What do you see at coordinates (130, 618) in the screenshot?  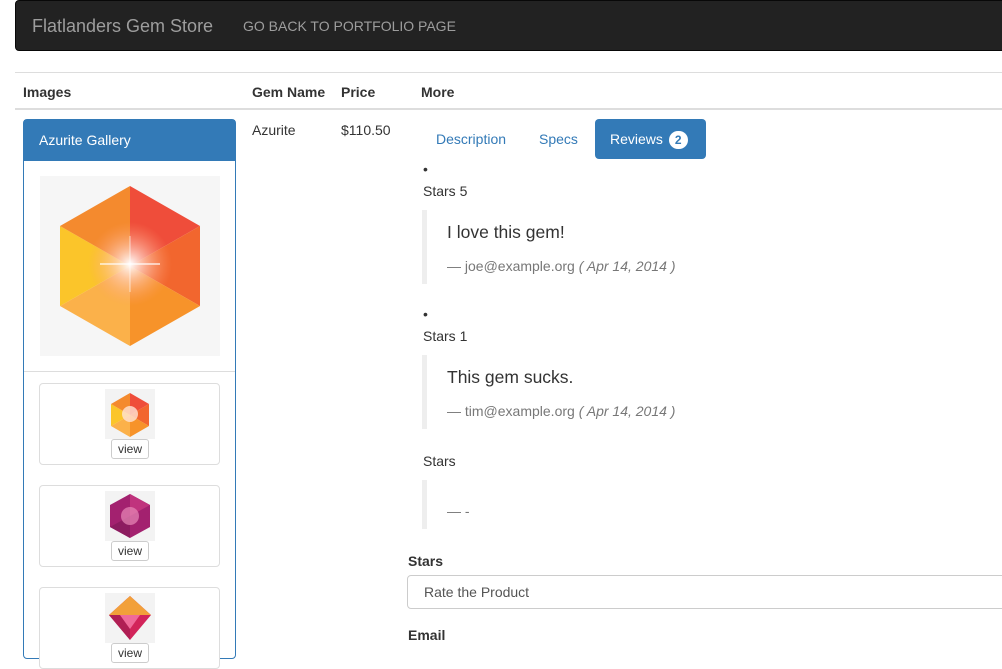 I see `red-gem-icon` at bounding box center [130, 618].